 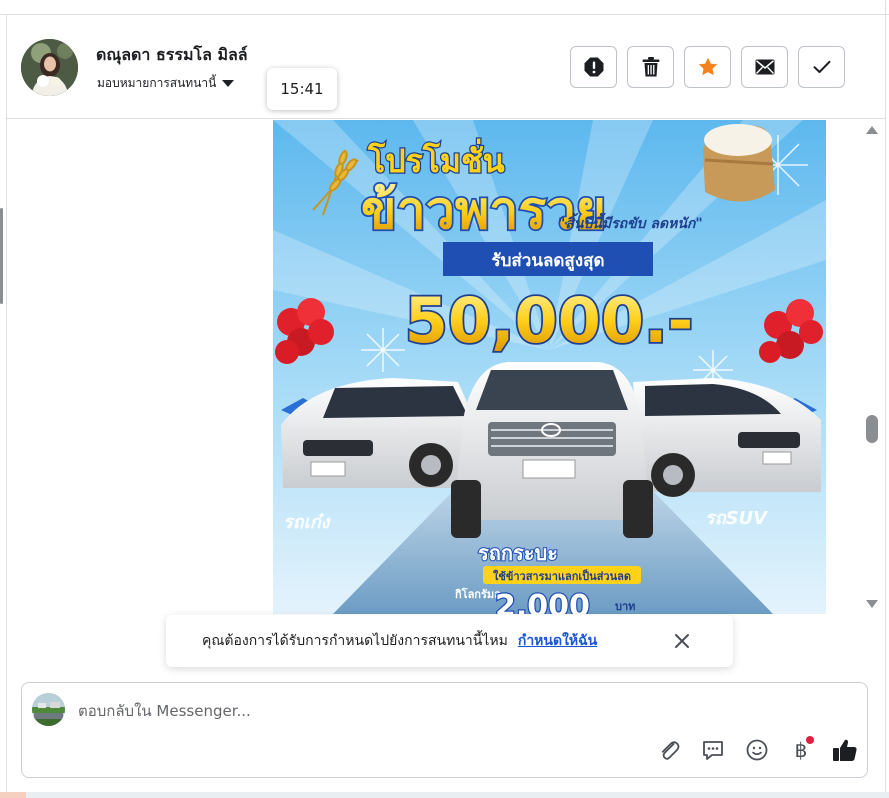 I want to click on time-tooltip: 15:41, so click(x=302, y=89).